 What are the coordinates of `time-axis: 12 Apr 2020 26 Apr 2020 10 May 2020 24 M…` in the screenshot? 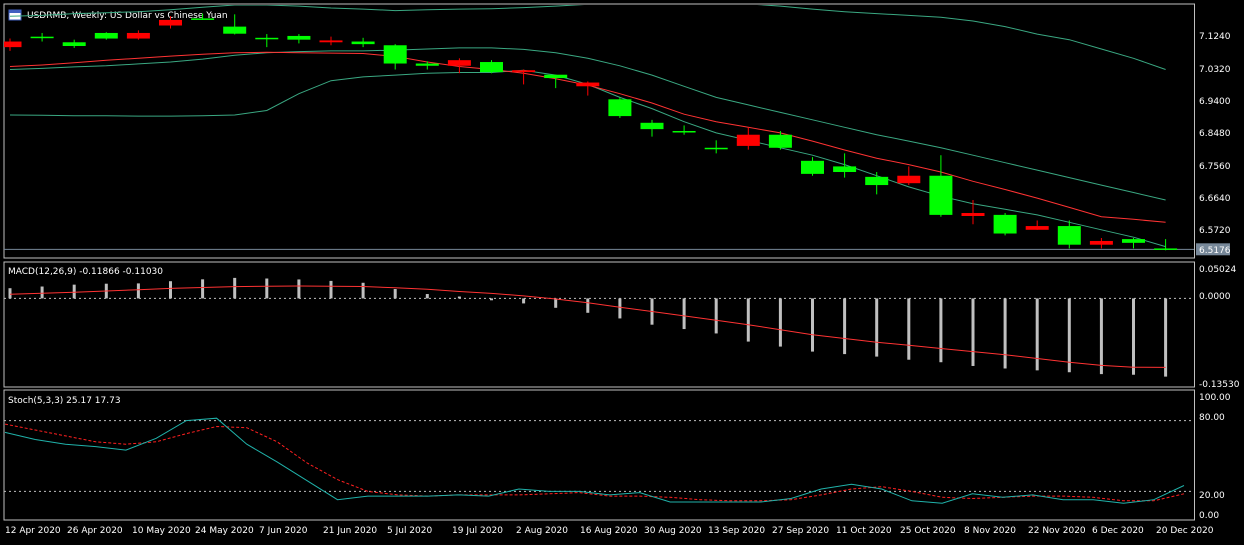 It's located at (609, 531).